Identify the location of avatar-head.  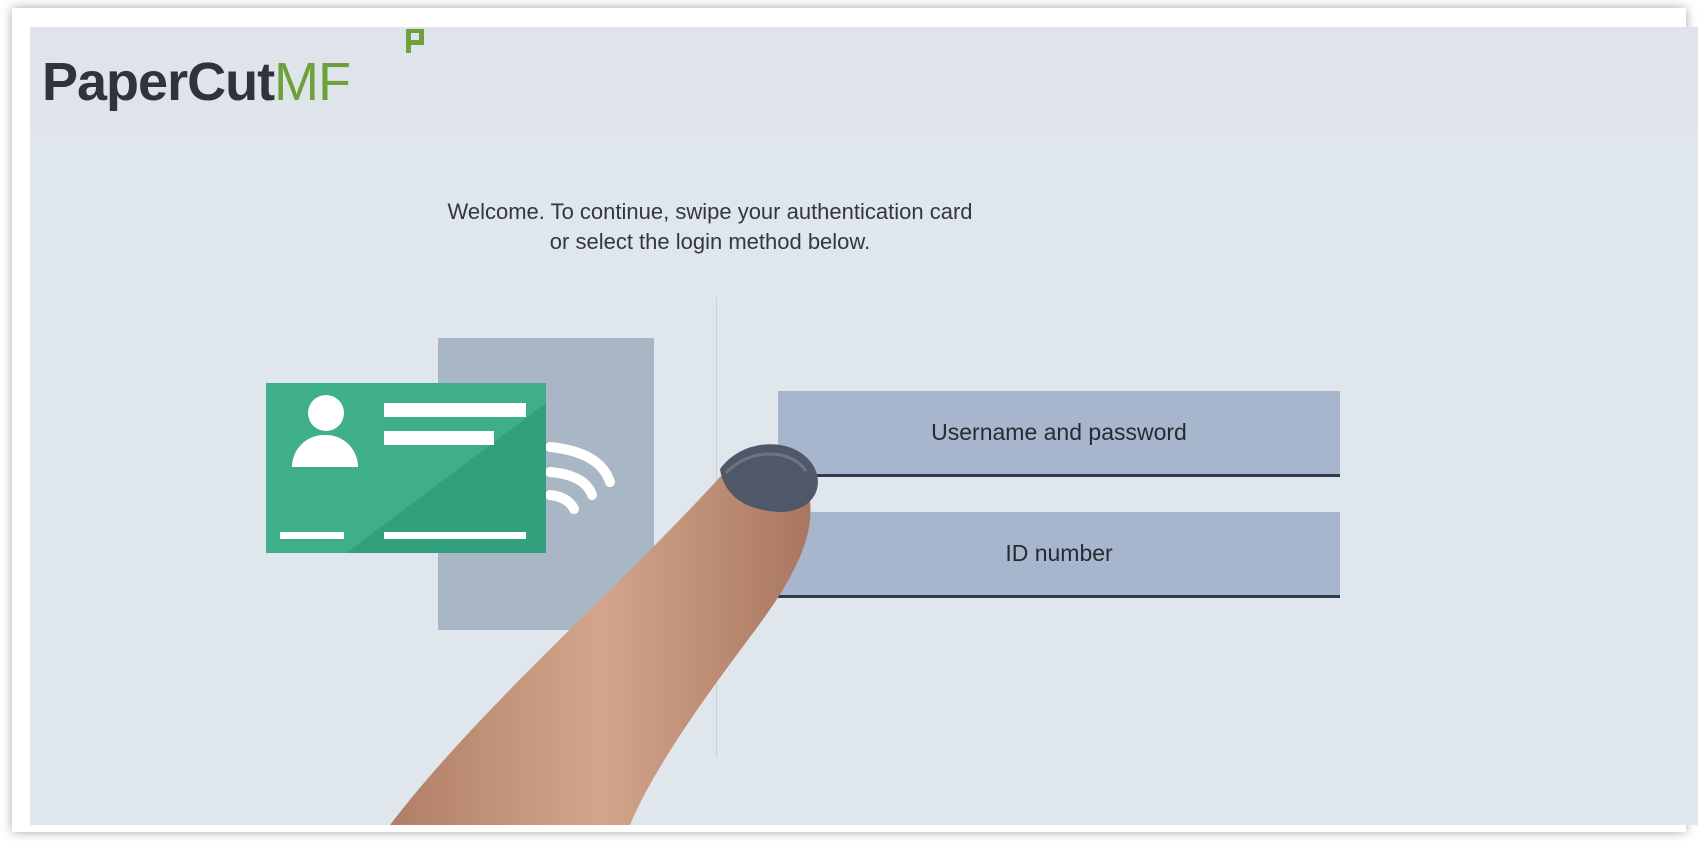
(326, 413).